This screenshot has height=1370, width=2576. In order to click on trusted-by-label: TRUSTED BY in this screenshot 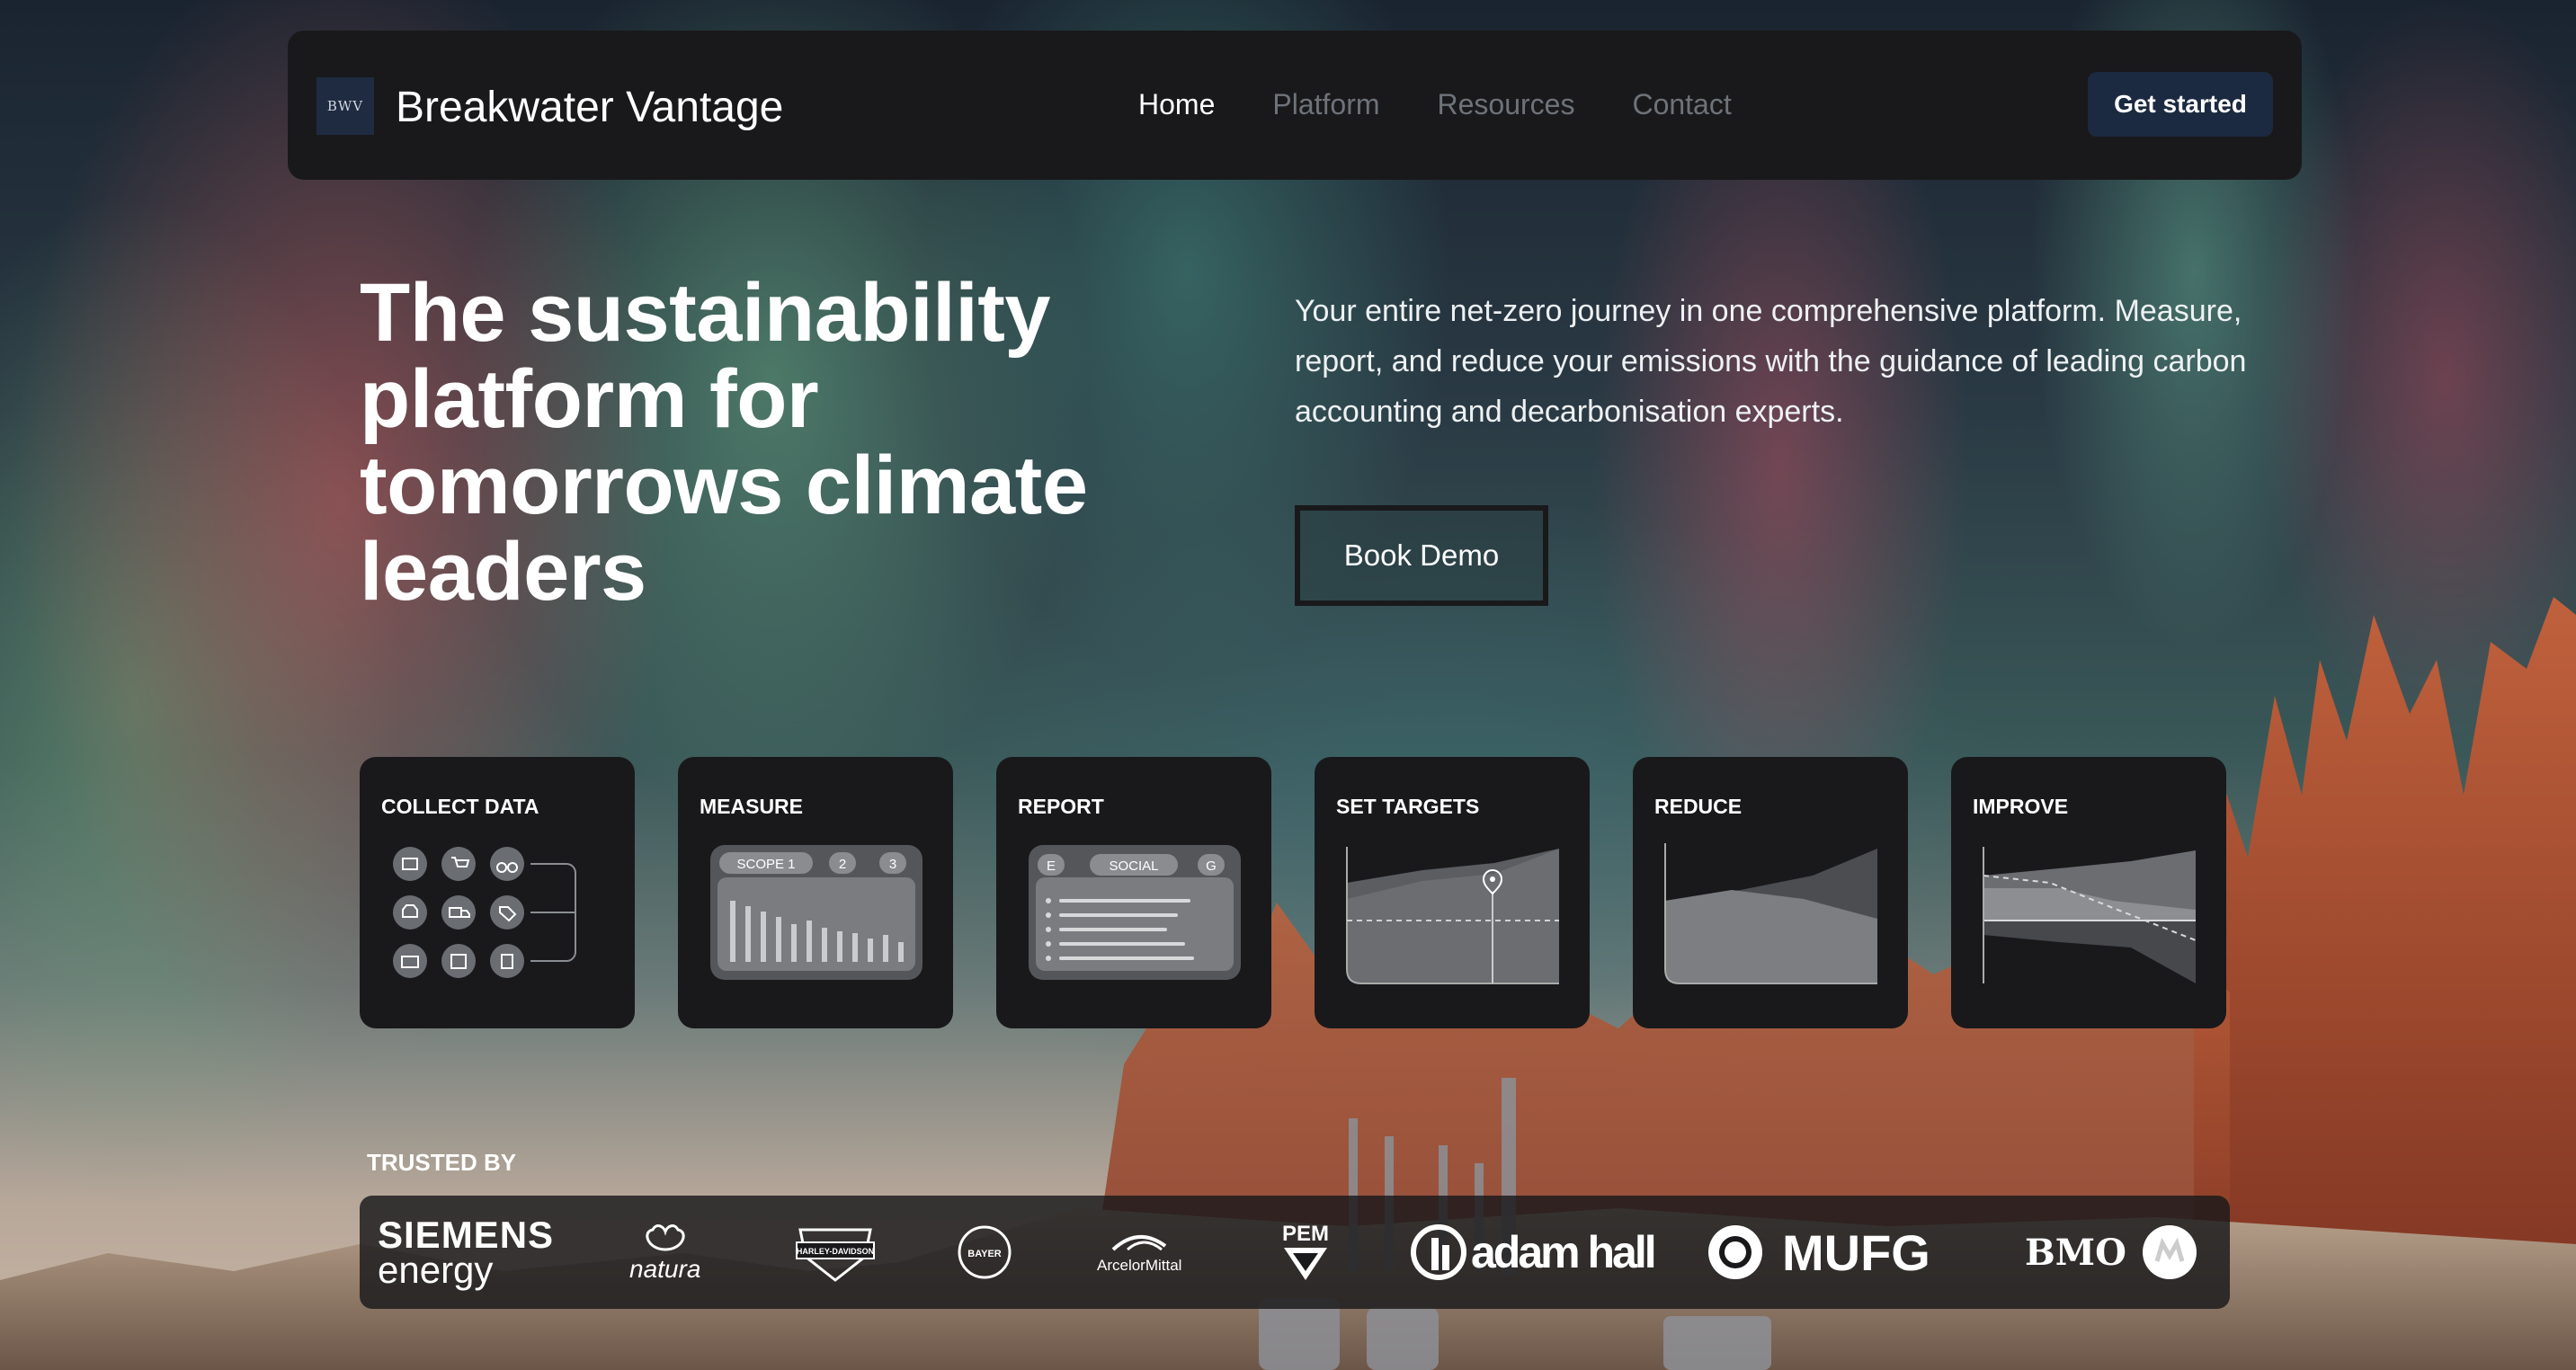, I will do `click(442, 1162)`.